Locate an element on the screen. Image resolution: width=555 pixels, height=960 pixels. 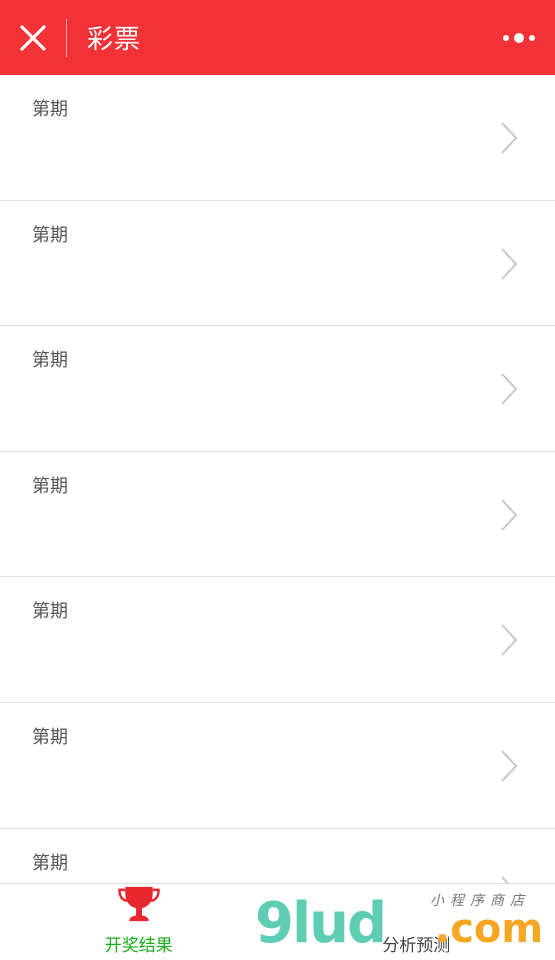
more-button is located at coordinates (519, 38).